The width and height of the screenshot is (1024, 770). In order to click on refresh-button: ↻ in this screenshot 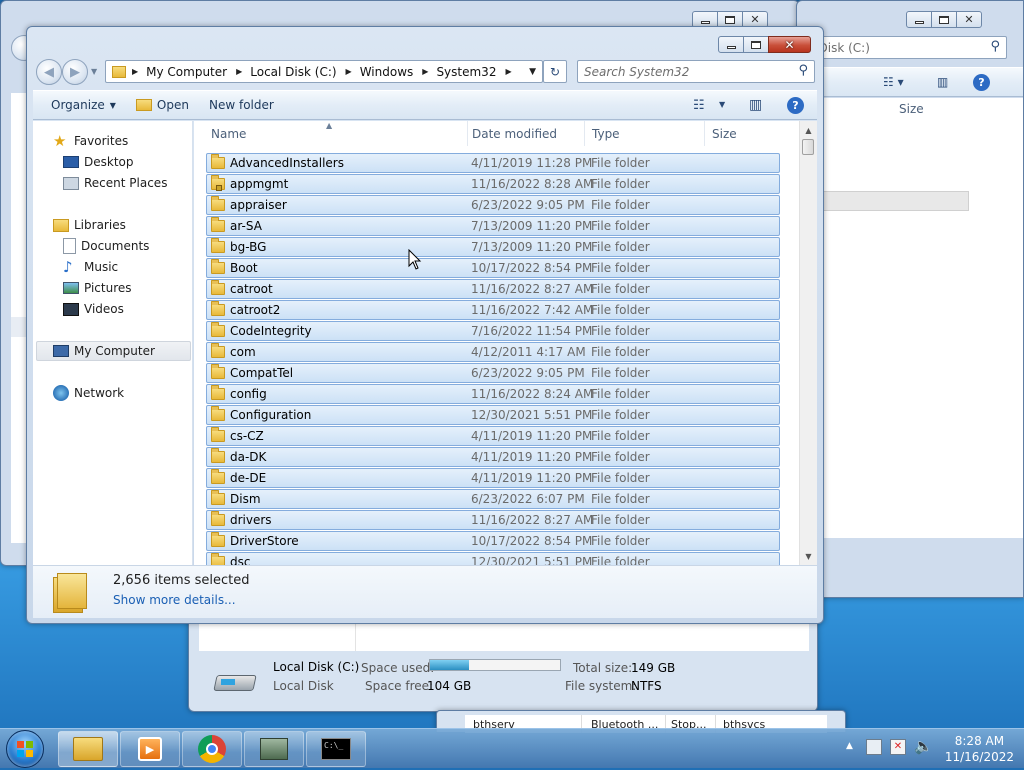, I will do `click(555, 71)`.